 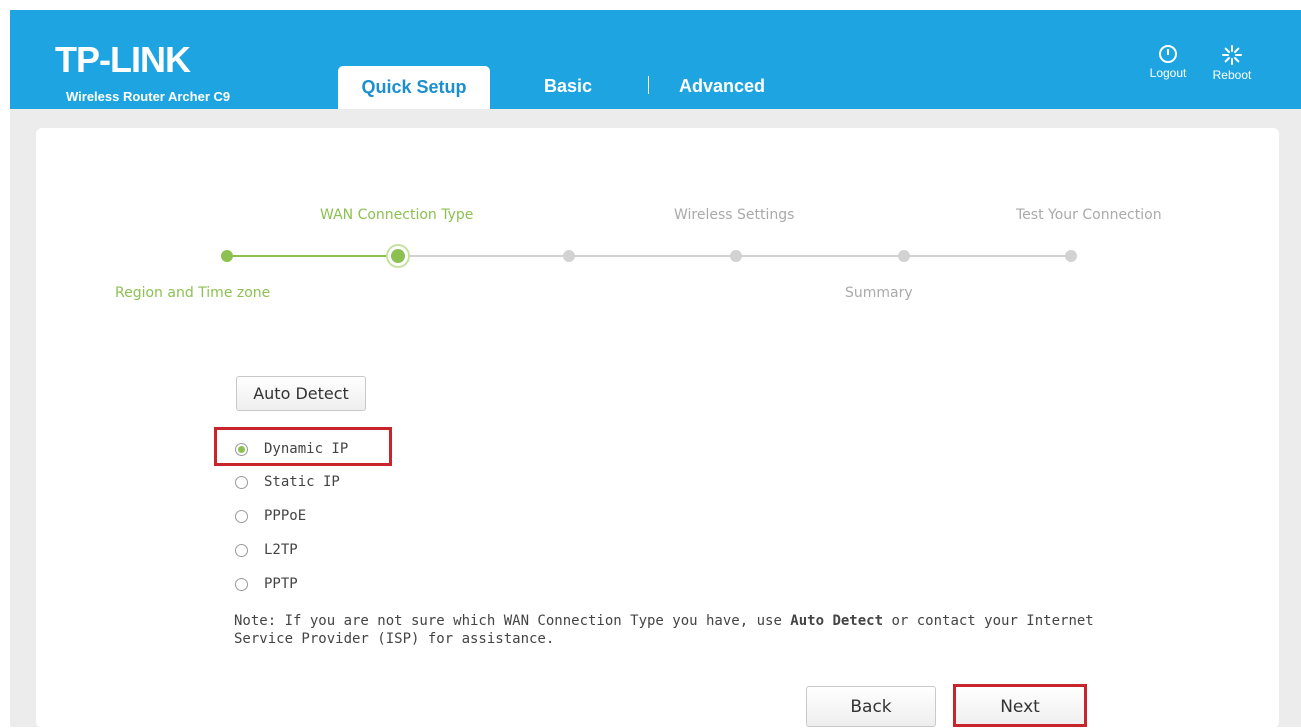 What do you see at coordinates (1168, 73) in the screenshot?
I see `logout-label: Logout` at bounding box center [1168, 73].